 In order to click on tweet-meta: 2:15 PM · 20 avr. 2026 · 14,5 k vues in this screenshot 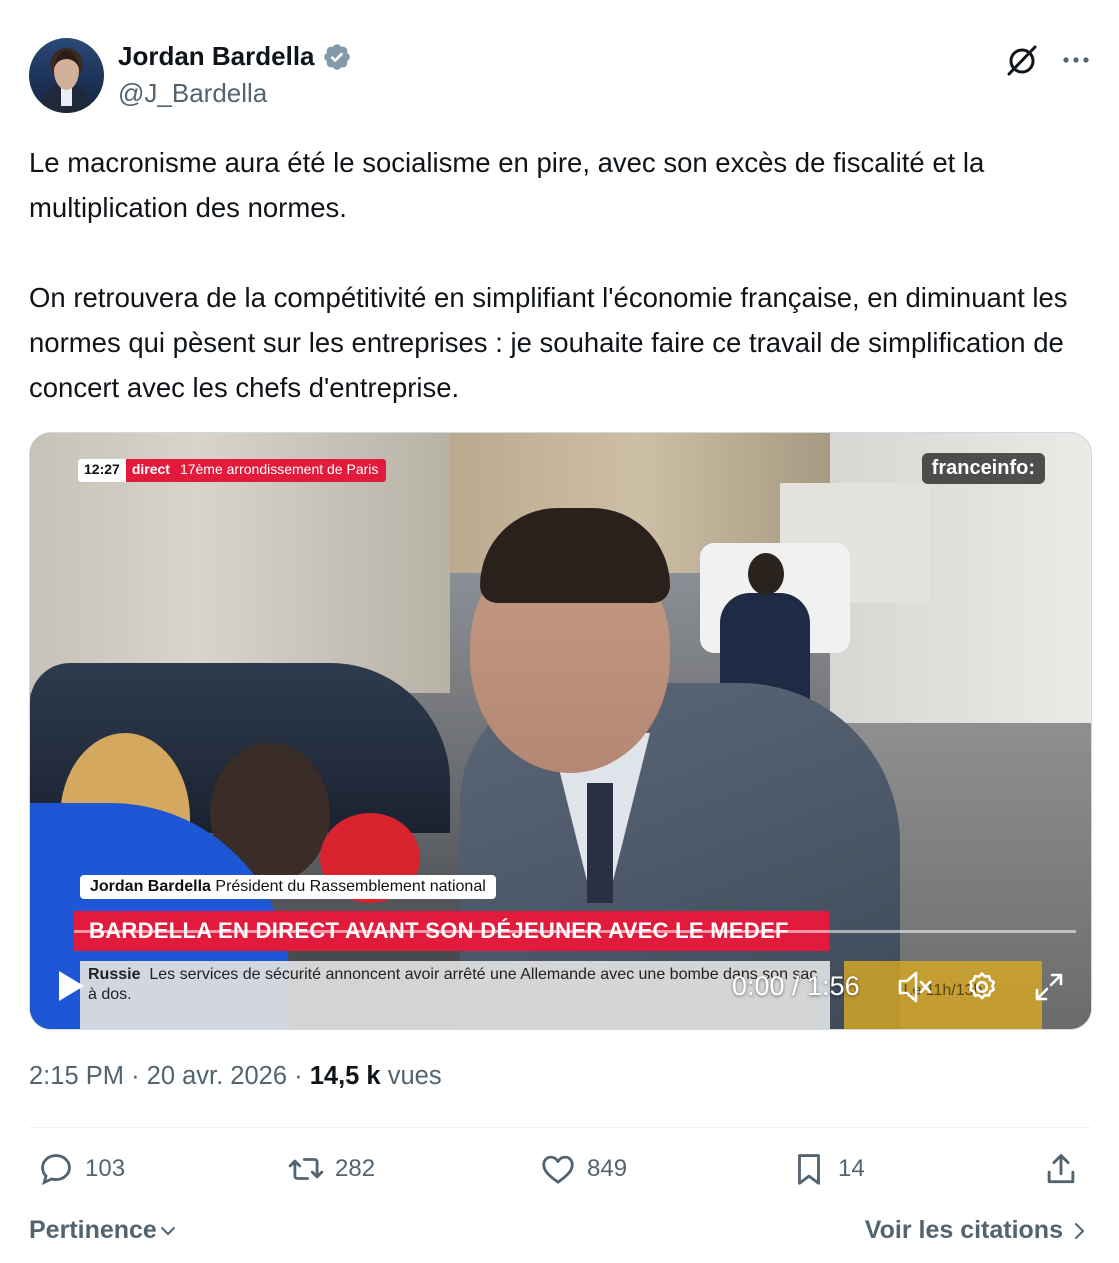, I will do `click(235, 1076)`.